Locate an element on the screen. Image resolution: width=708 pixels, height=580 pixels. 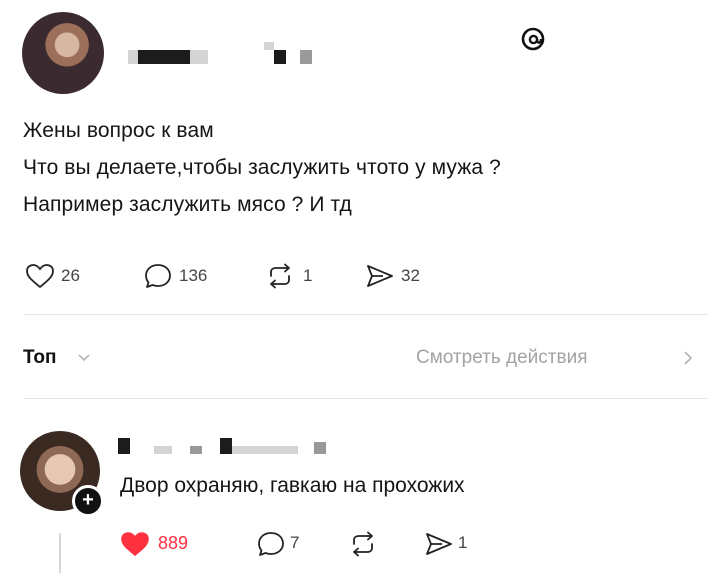
share-button: 32 is located at coordinates (403, 275).